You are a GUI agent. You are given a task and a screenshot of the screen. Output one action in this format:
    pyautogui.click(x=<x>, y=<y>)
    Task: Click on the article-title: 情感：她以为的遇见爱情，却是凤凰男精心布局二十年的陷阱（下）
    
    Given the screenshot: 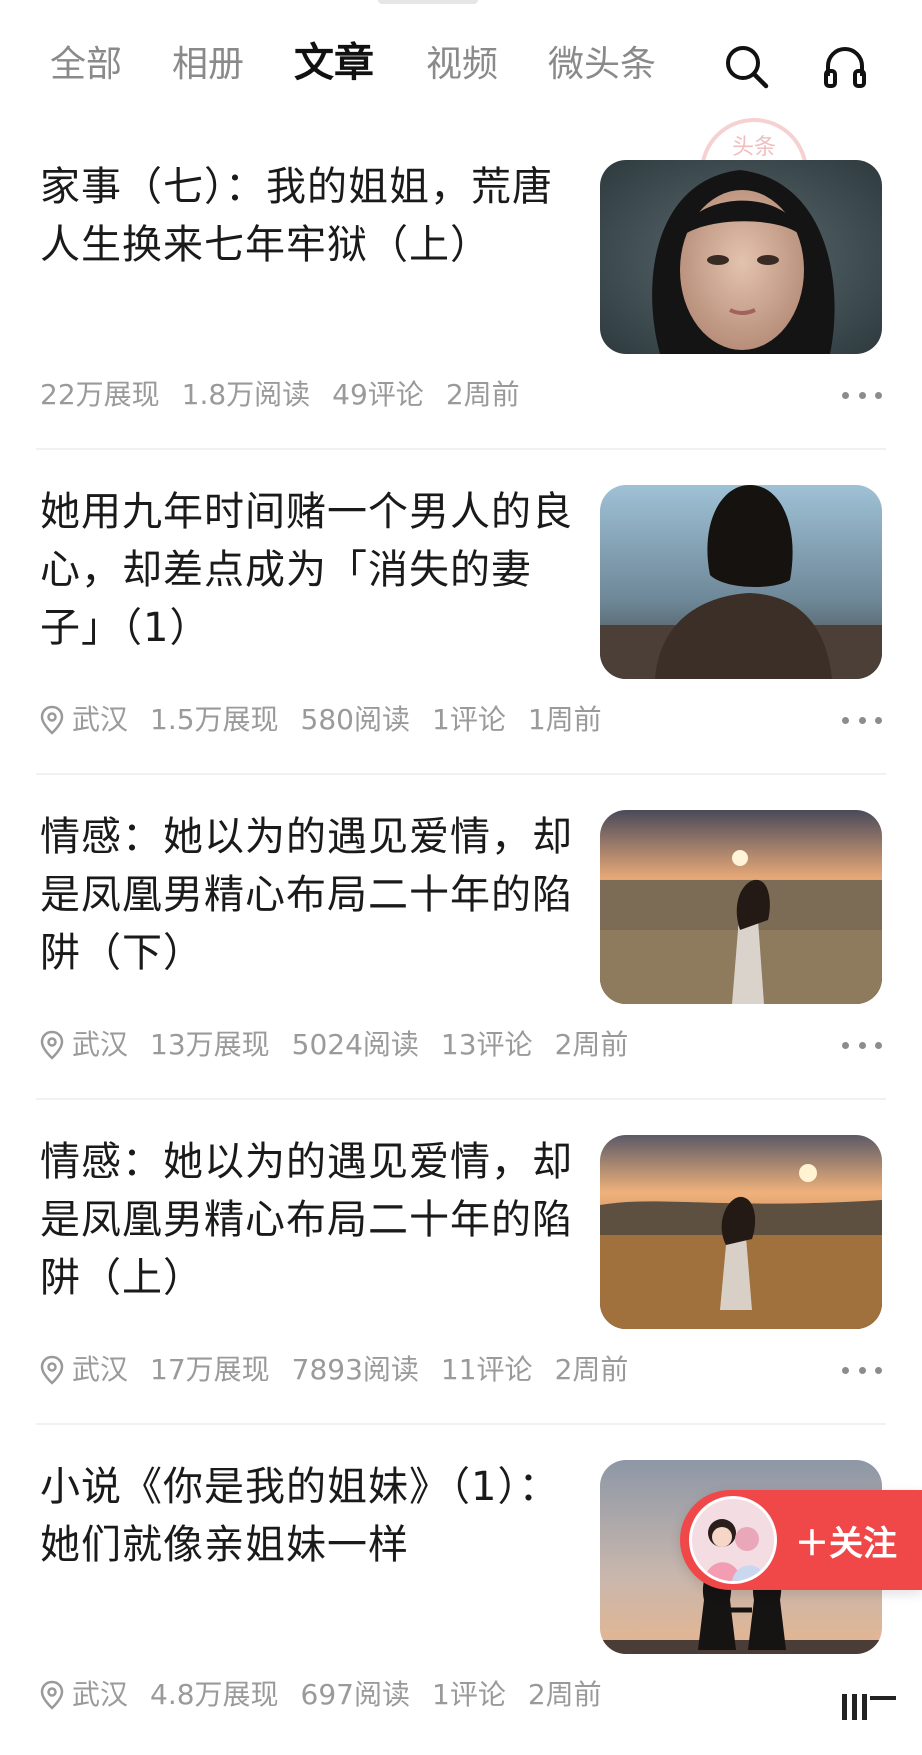 What is the action you would take?
    pyautogui.click(x=310, y=895)
    